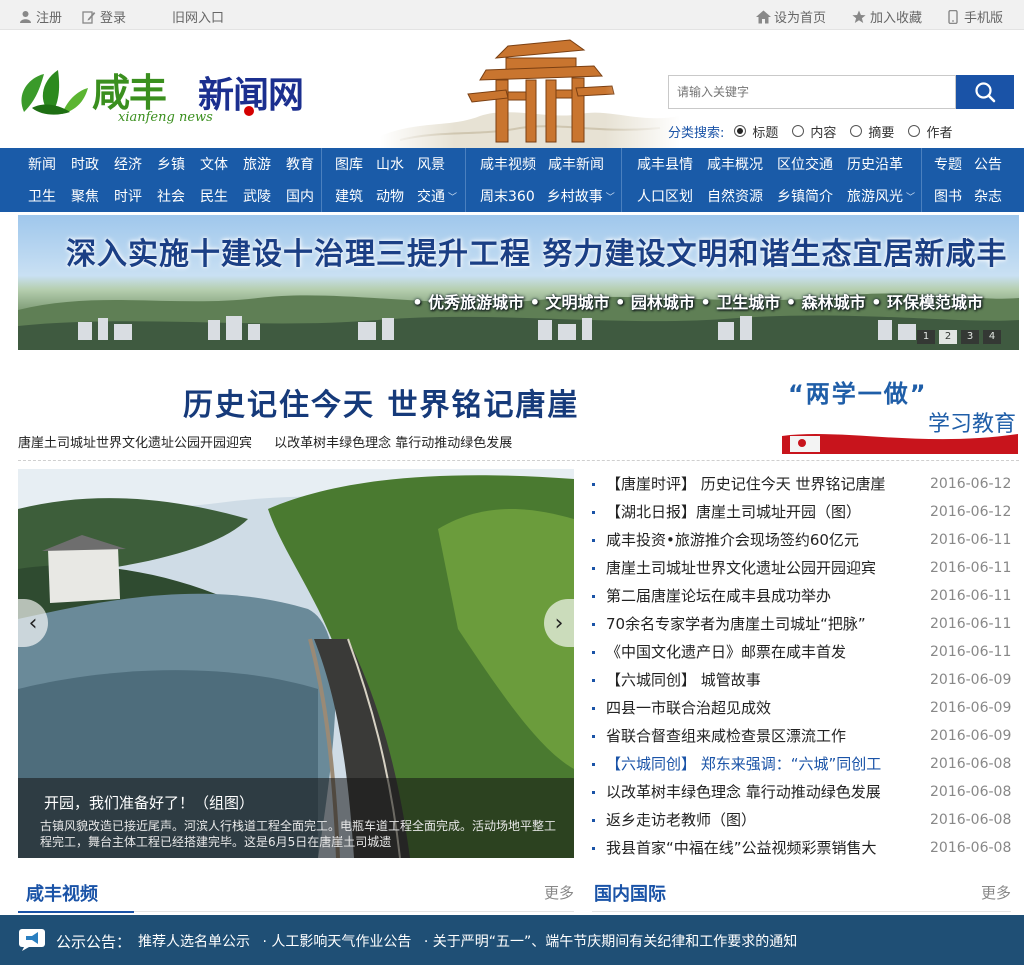 The height and width of the screenshot is (965, 1024). I want to click on news-title-link: 【六城同创】 城管故事, so click(683, 680).